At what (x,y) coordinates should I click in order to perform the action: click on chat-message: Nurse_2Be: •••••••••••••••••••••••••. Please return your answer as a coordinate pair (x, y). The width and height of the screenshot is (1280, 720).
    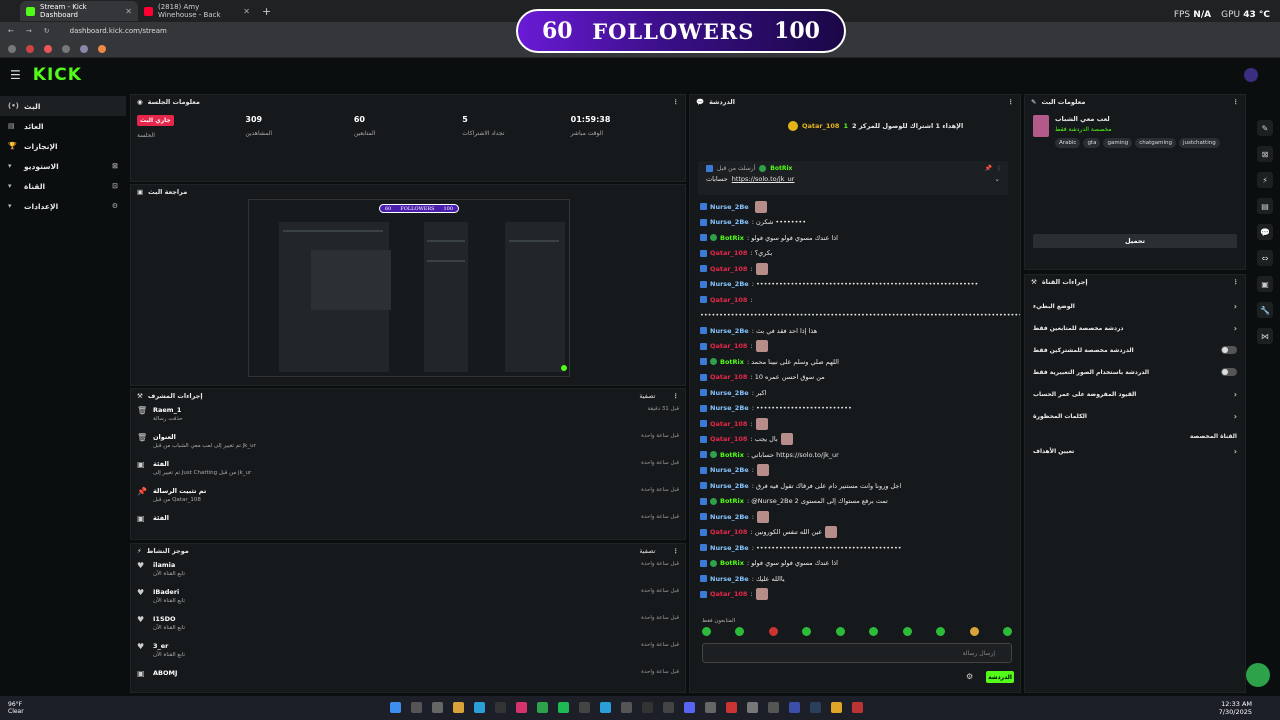
    Looking at the image, I should click on (855, 409).